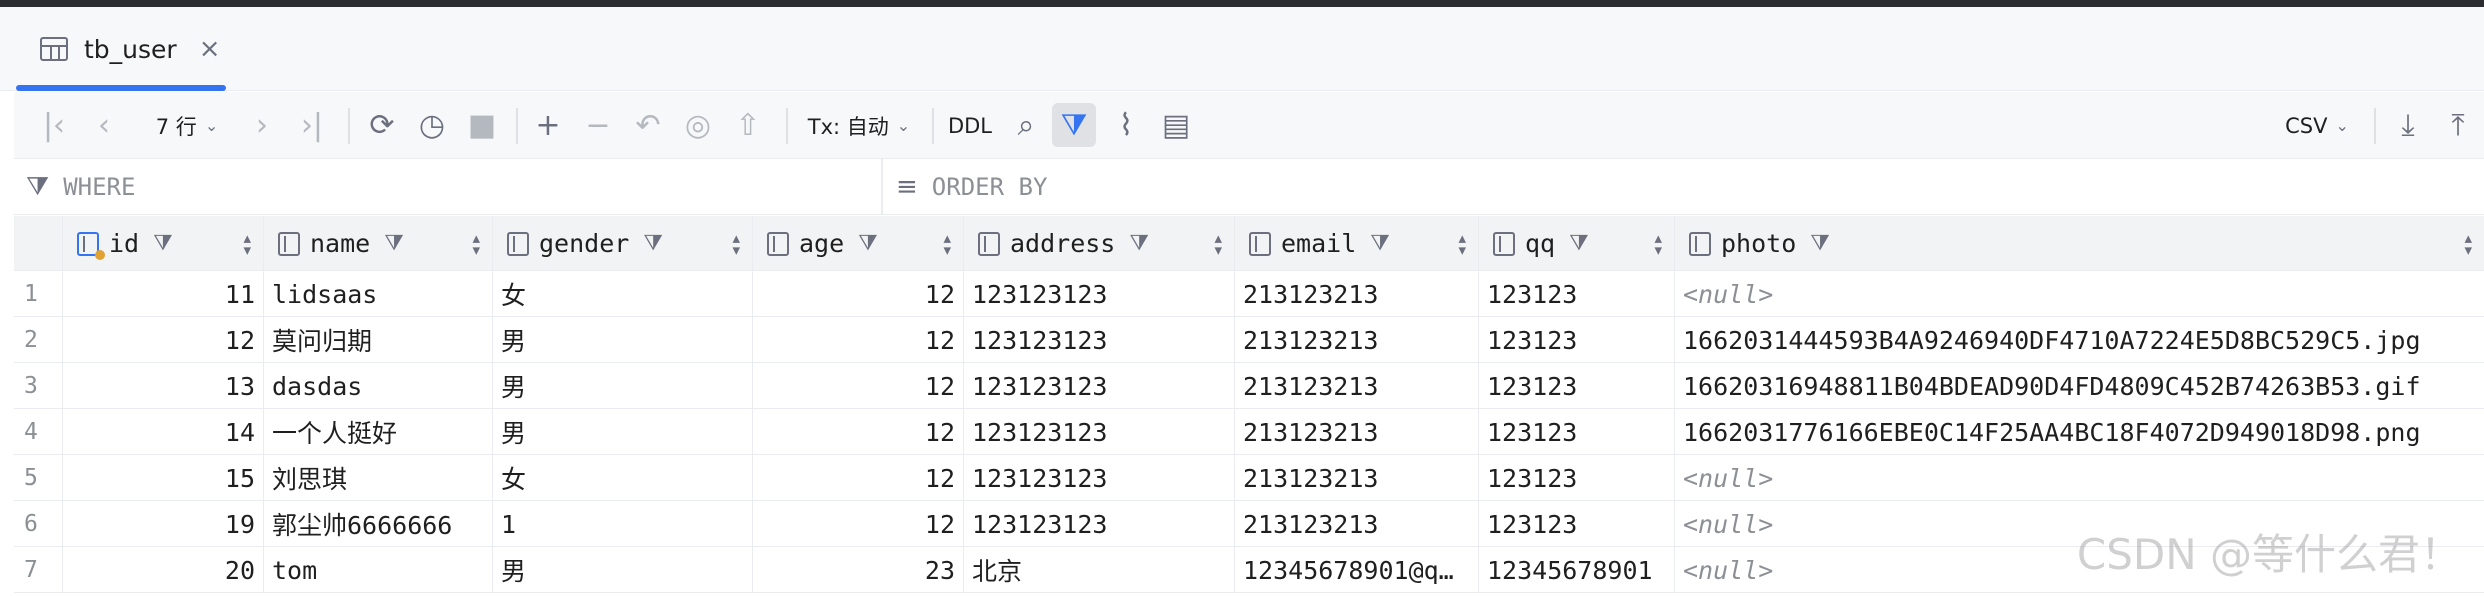 The height and width of the screenshot is (596, 2484). I want to click on column-header-qq: qq ⧩ ▴ ▾, so click(1577, 243).